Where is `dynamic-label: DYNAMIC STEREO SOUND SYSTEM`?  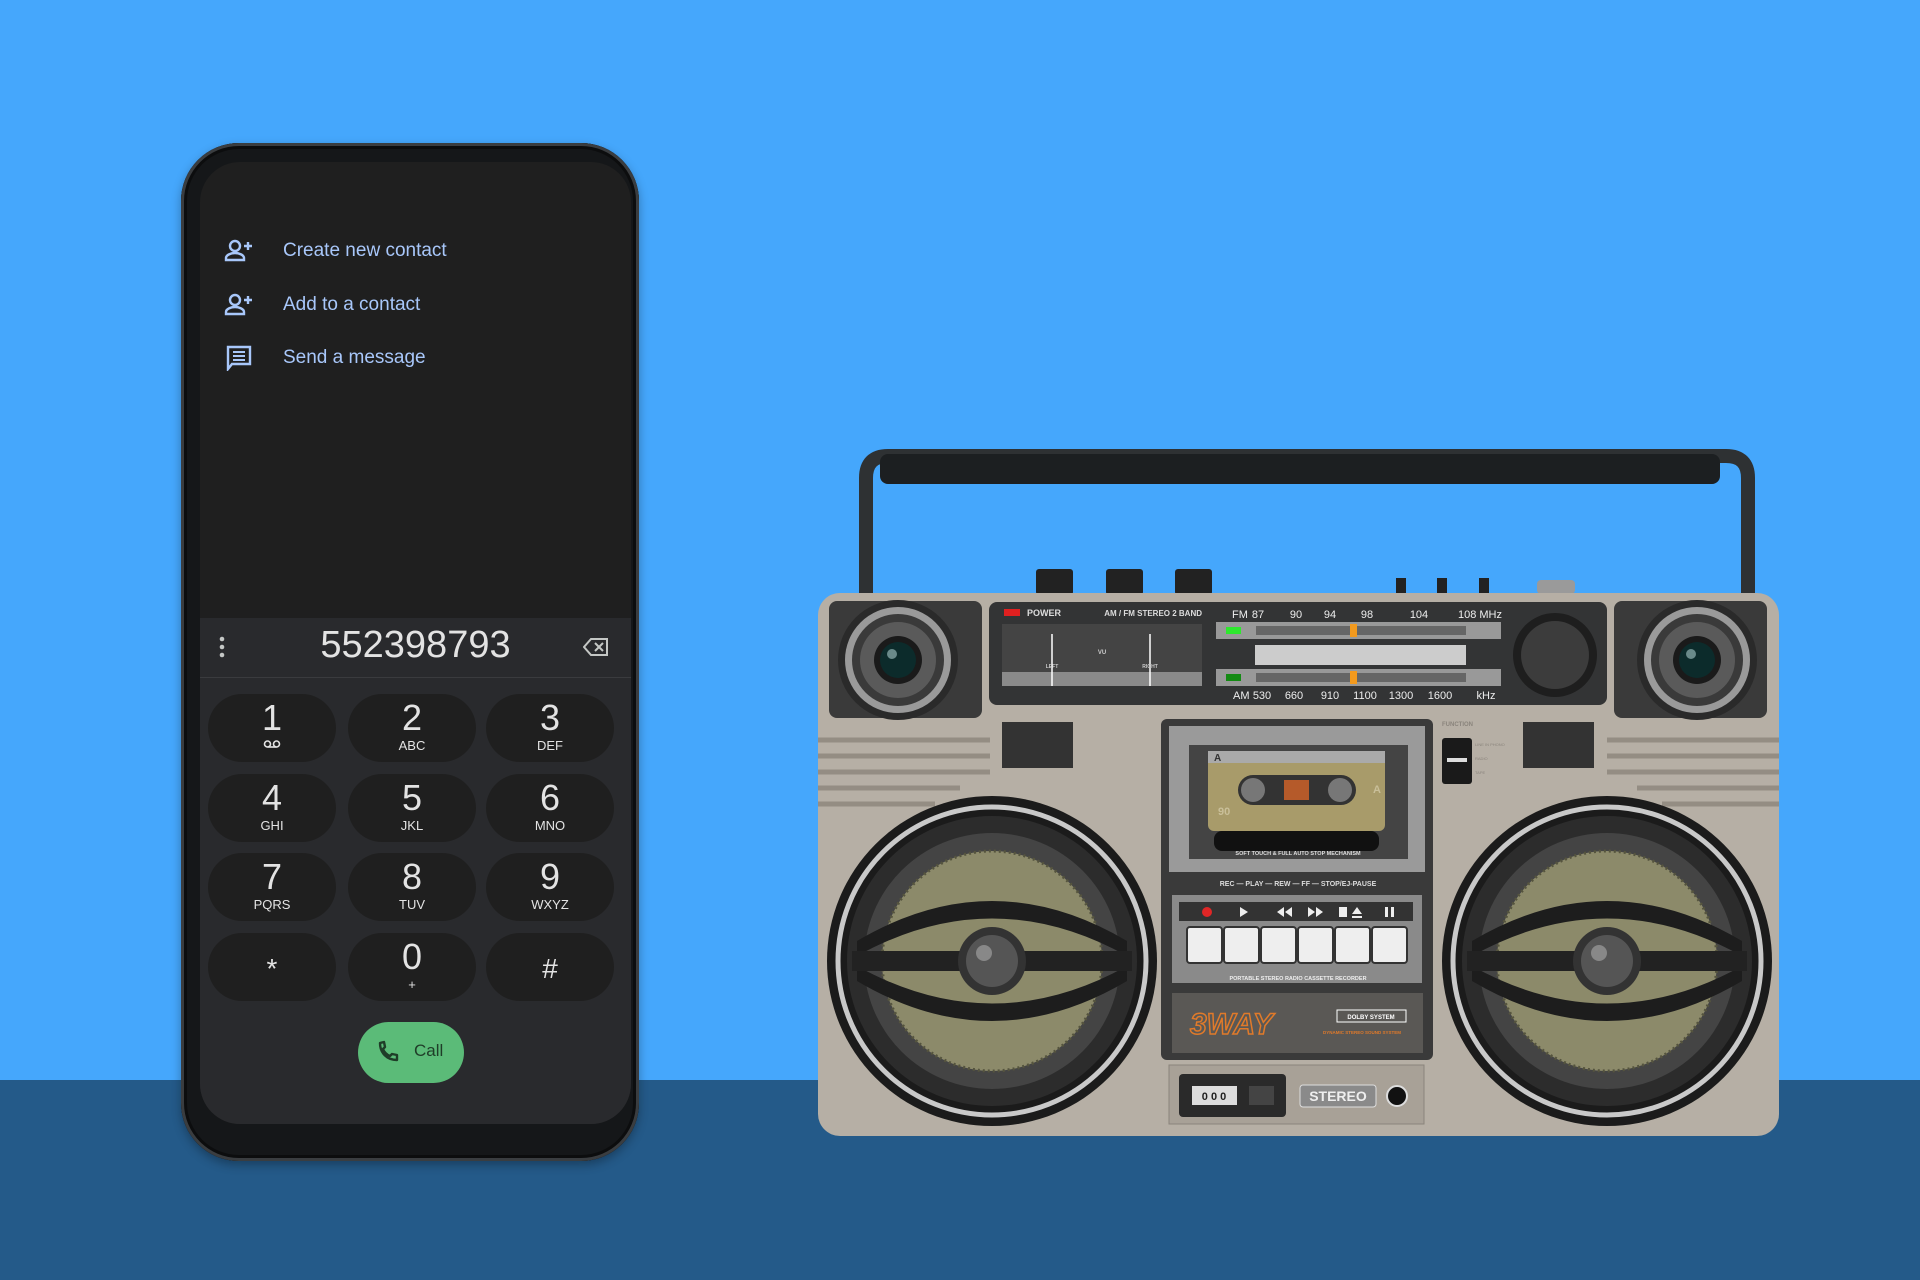
dynamic-label: DYNAMIC STEREO SOUND SYSTEM is located at coordinates (1362, 1032).